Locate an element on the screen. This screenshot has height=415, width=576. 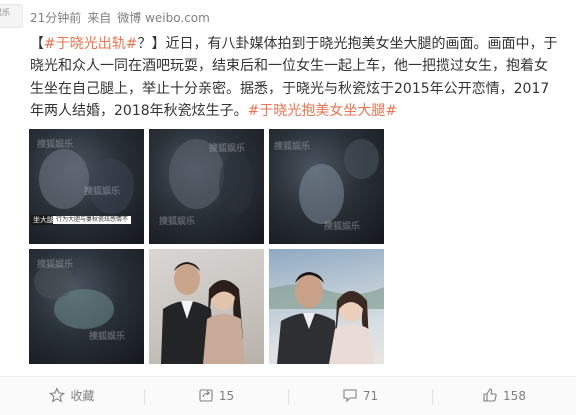
photo-thumbnail: 搜狐娱乐 搜狐娱乐 坐大腿 行为大胆与妻秋瓷炫感情不 is located at coordinates (86, 186).